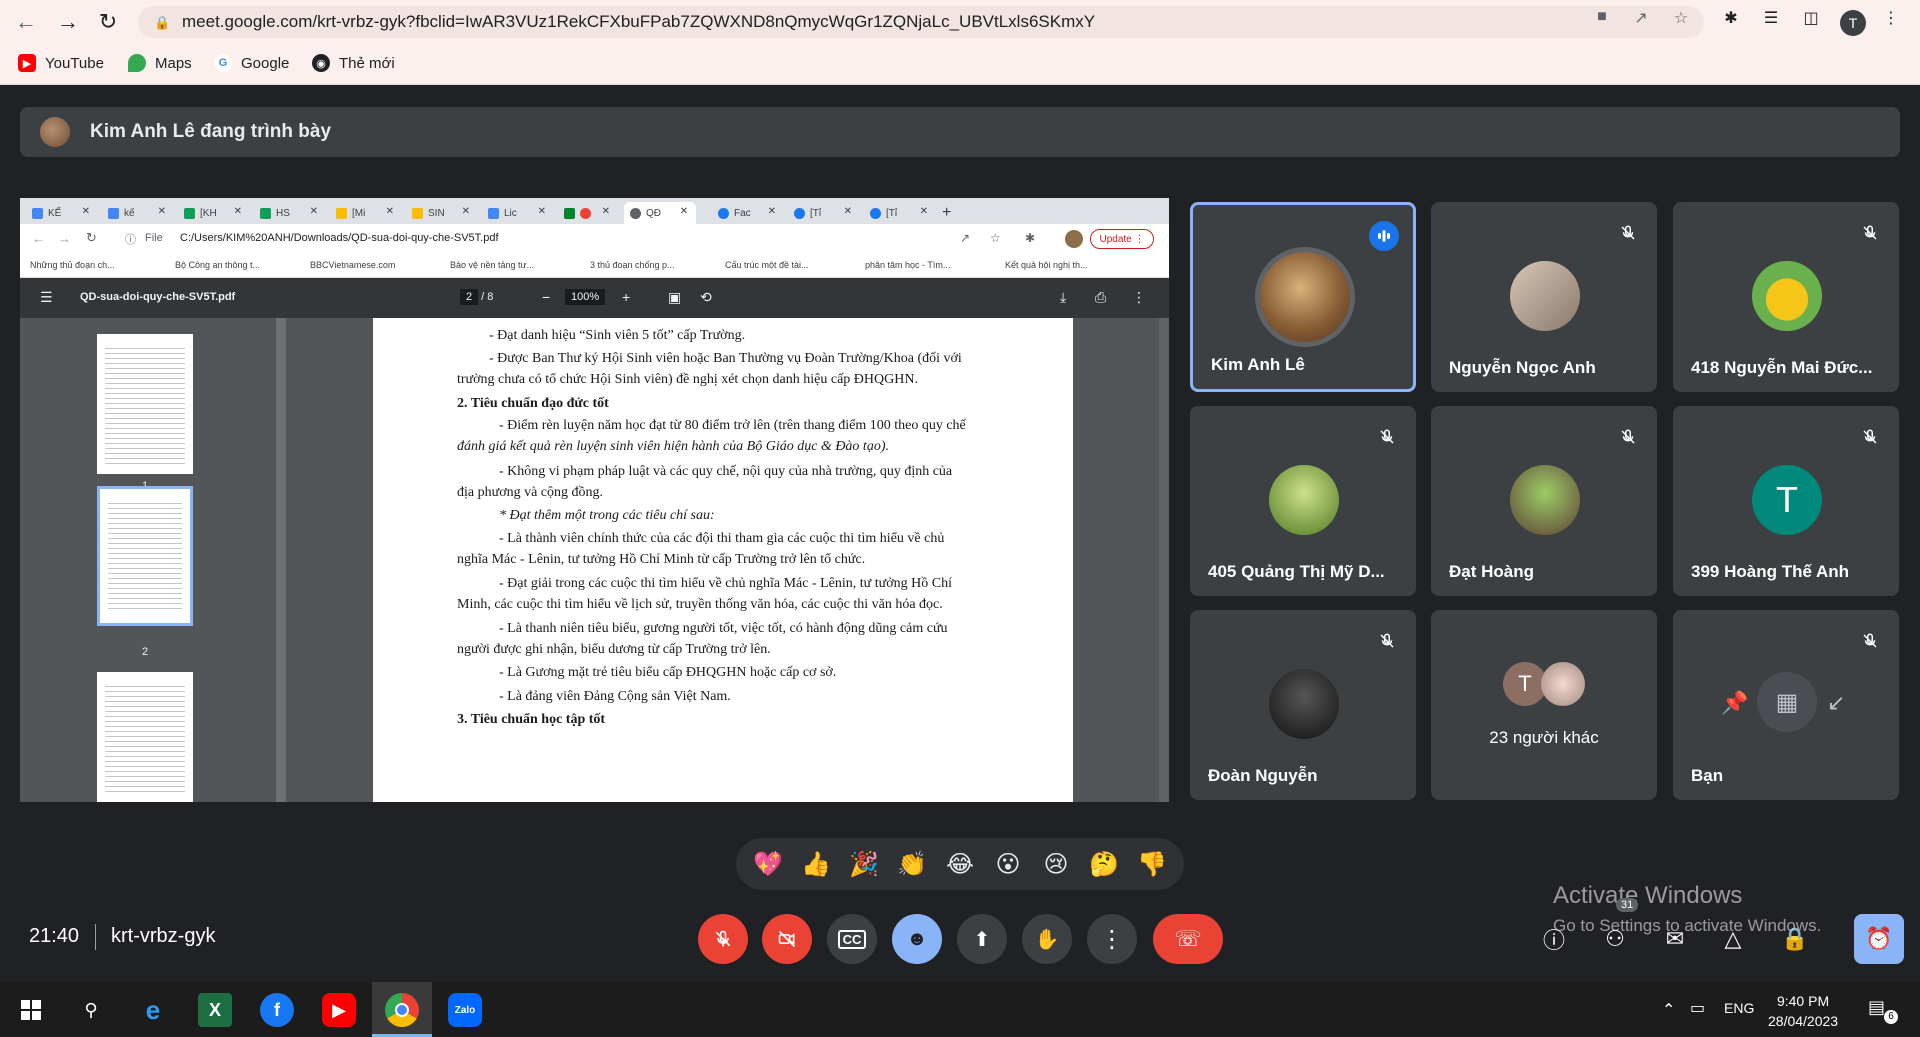 The height and width of the screenshot is (1037, 1920). Describe the element at coordinates (154, 560) in the screenshot. I see `pdf-thumbnails: 1 2` at that location.